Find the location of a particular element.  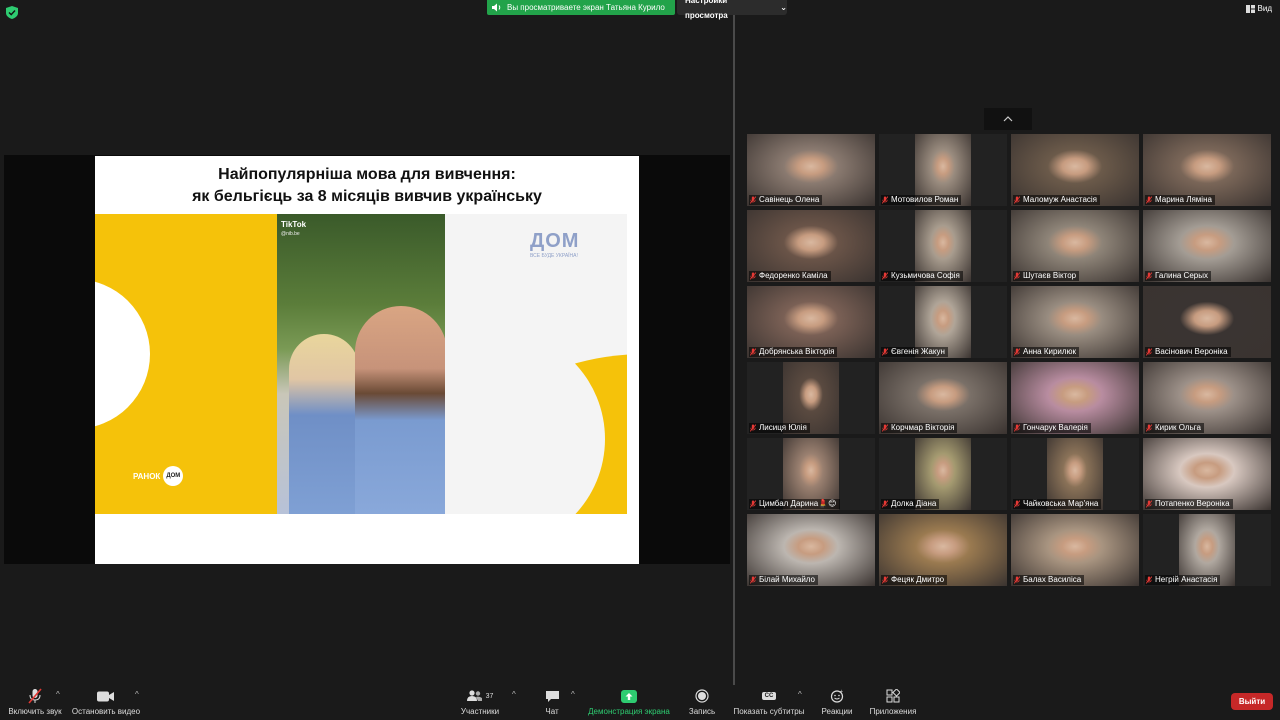

view-options-dropdown: Настройки просмотра ⌄ is located at coordinates (732, 10).